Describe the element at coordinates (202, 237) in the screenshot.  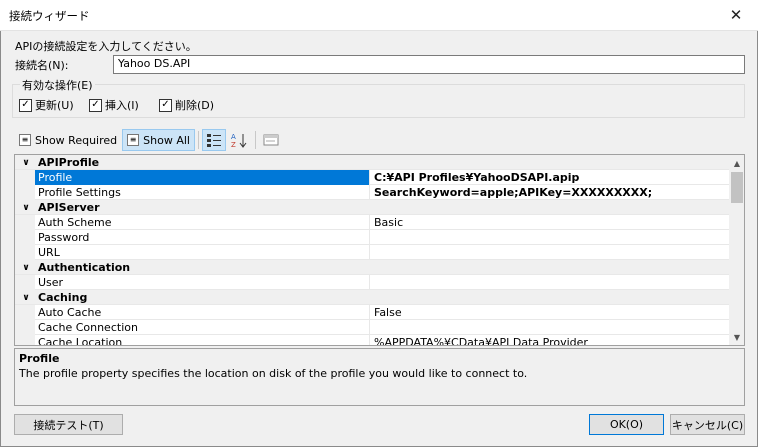
I see `property-name: Password` at that location.